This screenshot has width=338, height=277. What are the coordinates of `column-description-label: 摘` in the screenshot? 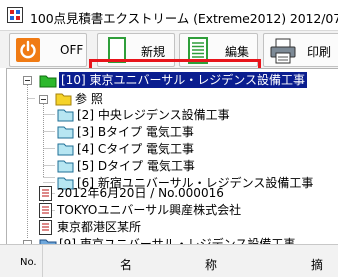 It's located at (317, 265).